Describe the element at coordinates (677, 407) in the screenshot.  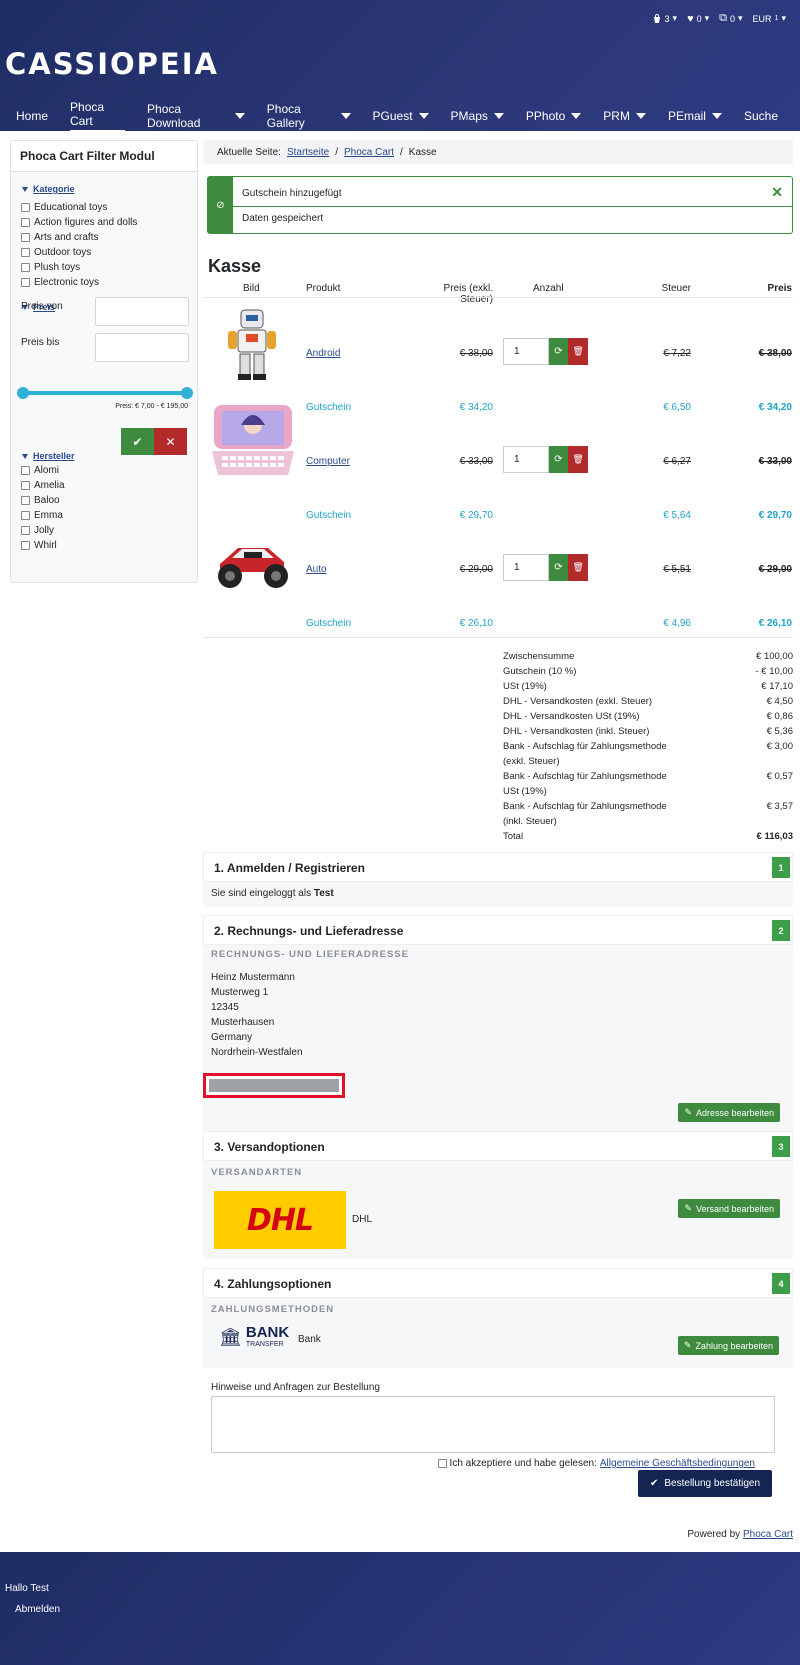
I see `coupon-tax: € 6,50` at that location.